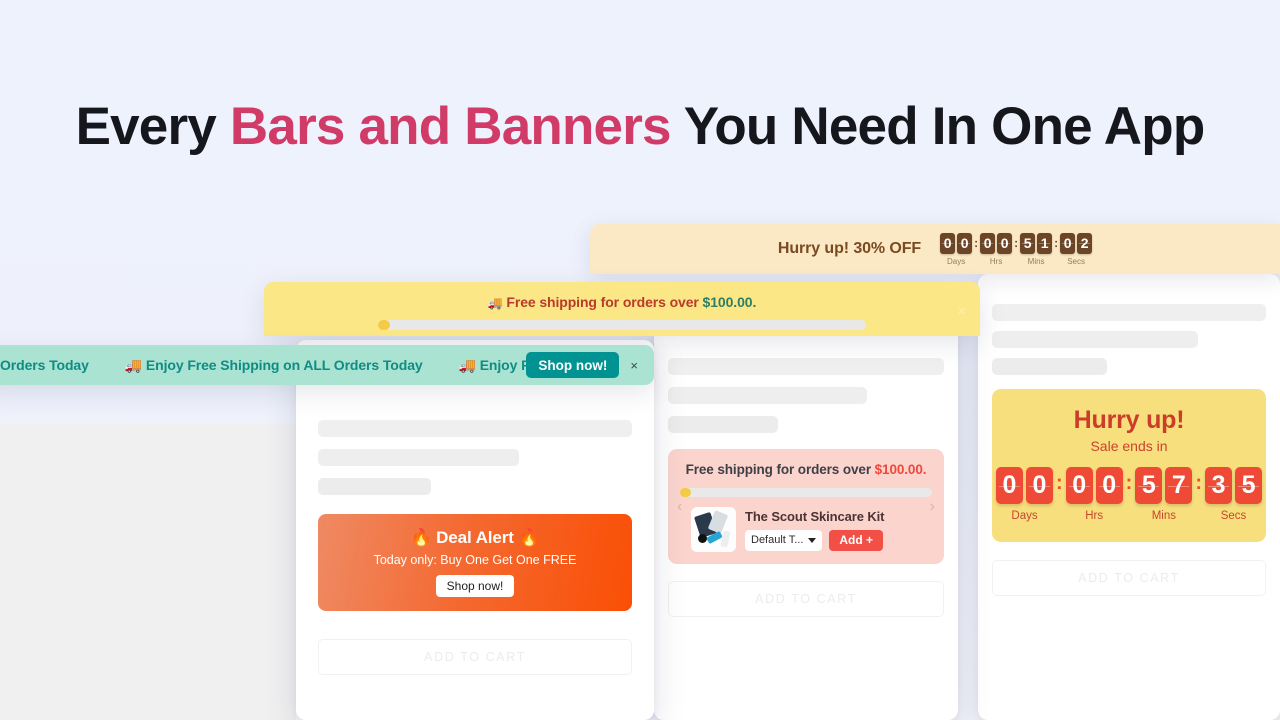 The width and height of the screenshot is (1280, 720). Describe the element at coordinates (622, 325) in the screenshot. I see `free-shipping-bar-progress` at that location.